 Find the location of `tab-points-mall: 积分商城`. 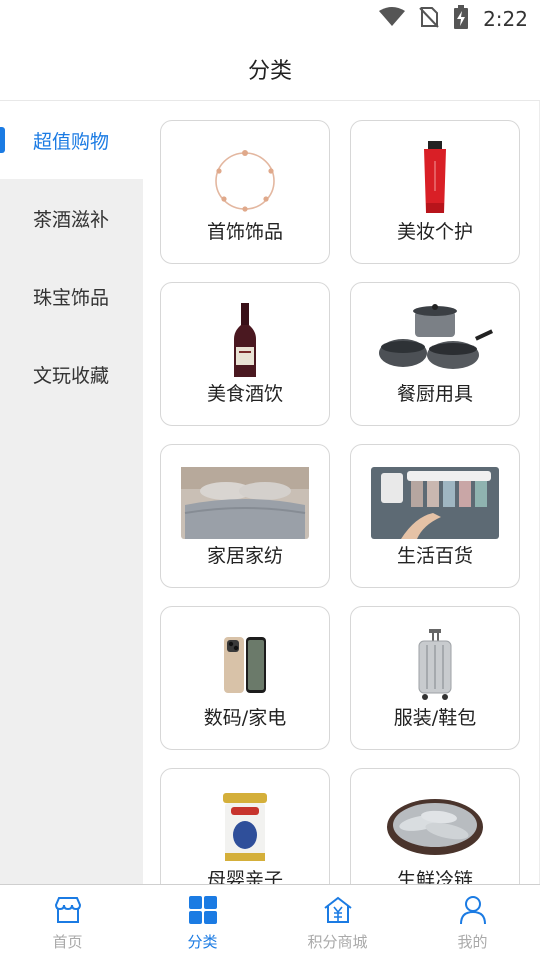

tab-points-mall: 积分商城 is located at coordinates (337, 922).